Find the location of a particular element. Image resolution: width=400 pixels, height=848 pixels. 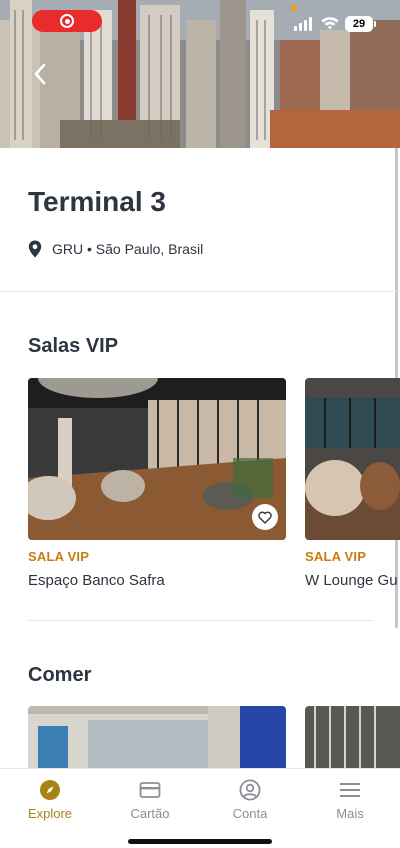

menu-icon is located at coordinates (350, 790).